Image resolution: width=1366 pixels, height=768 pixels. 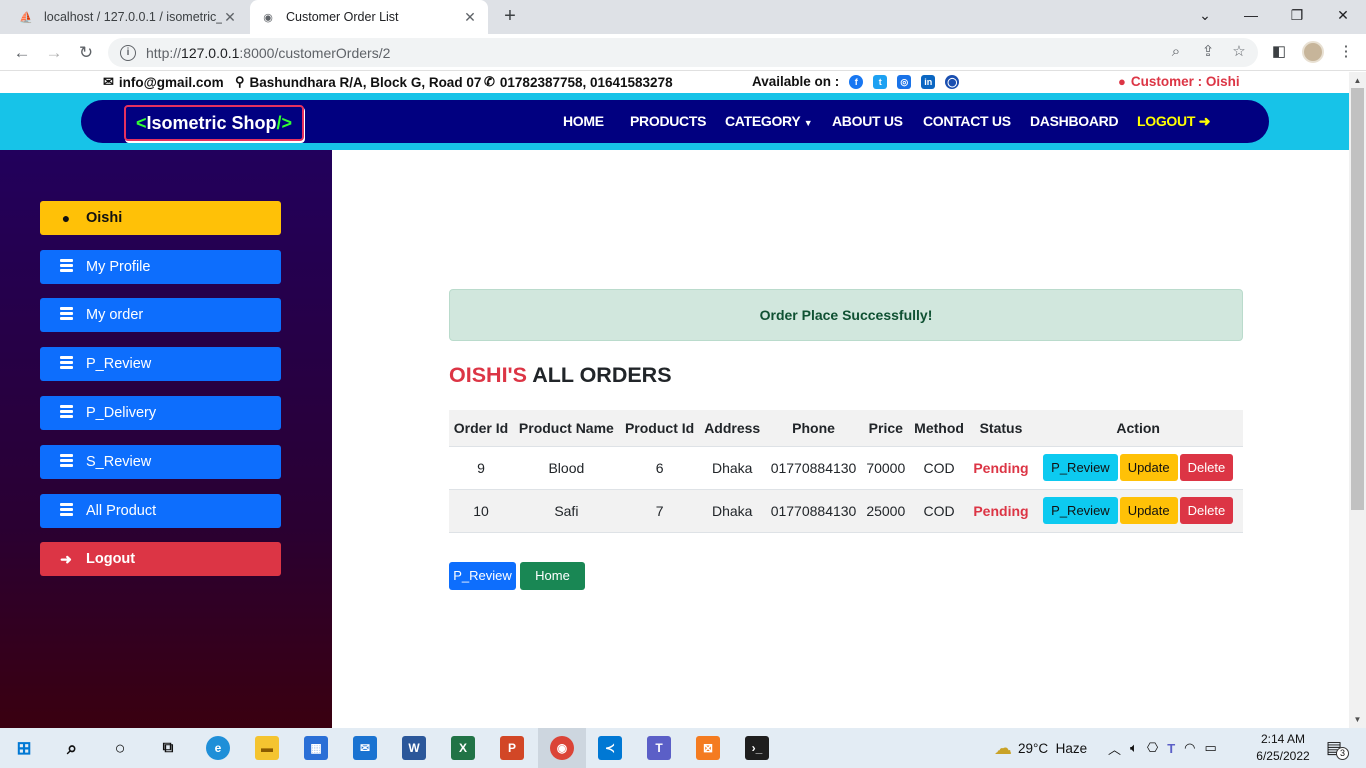 What do you see at coordinates (757, 748) in the screenshot?
I see `terminal-icon: ›_` at bounding box center [757, 748].